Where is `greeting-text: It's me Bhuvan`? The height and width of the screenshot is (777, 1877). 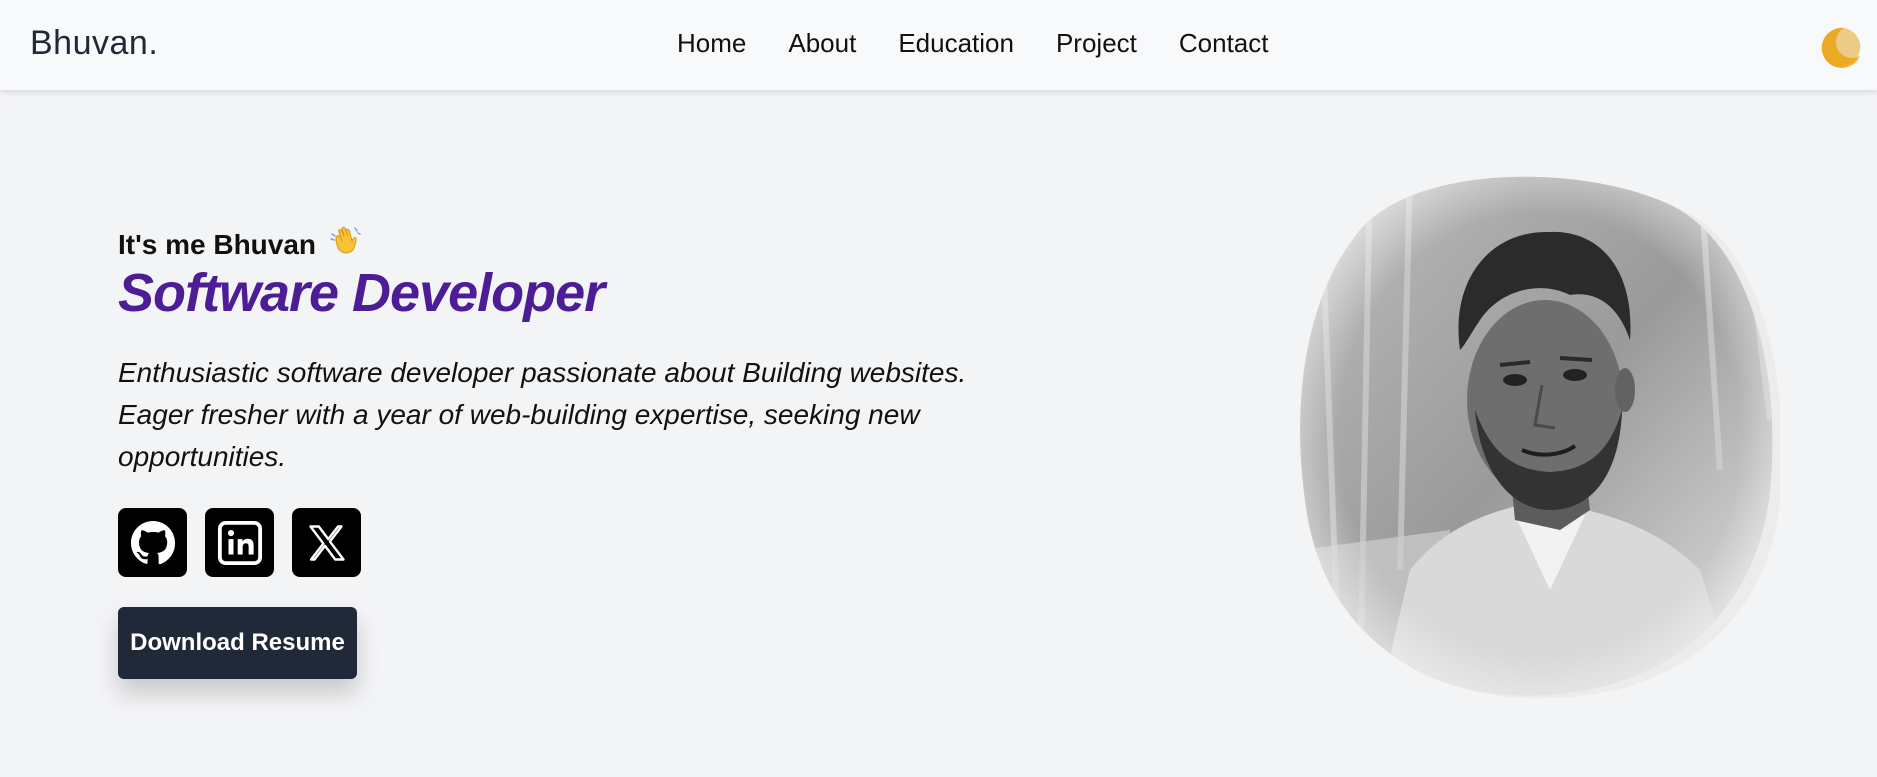 greeting-text: It's me Bhuvan is located at coordinates (217, 244).